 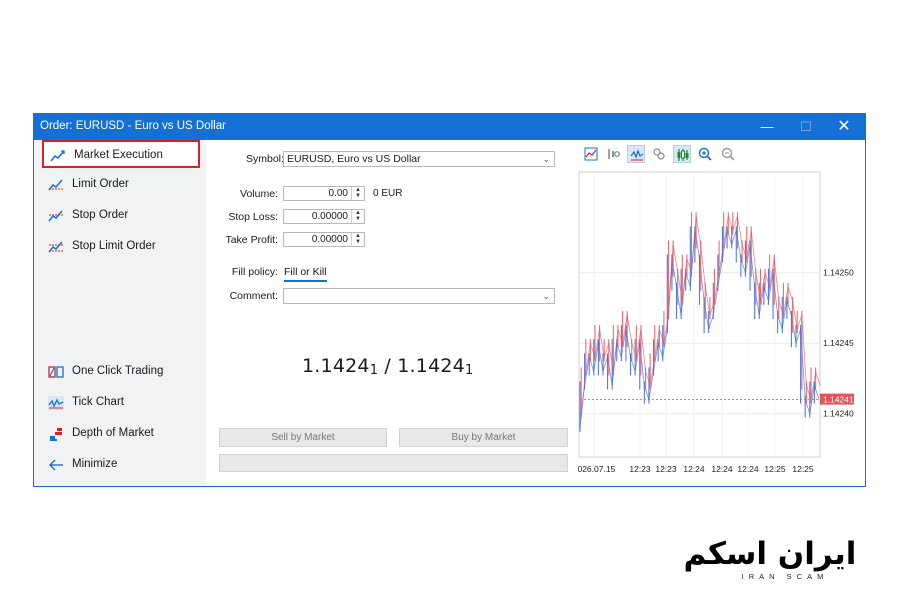 I want to click on x-tick-label: 2026.07.15, so click(x=597, y=469).